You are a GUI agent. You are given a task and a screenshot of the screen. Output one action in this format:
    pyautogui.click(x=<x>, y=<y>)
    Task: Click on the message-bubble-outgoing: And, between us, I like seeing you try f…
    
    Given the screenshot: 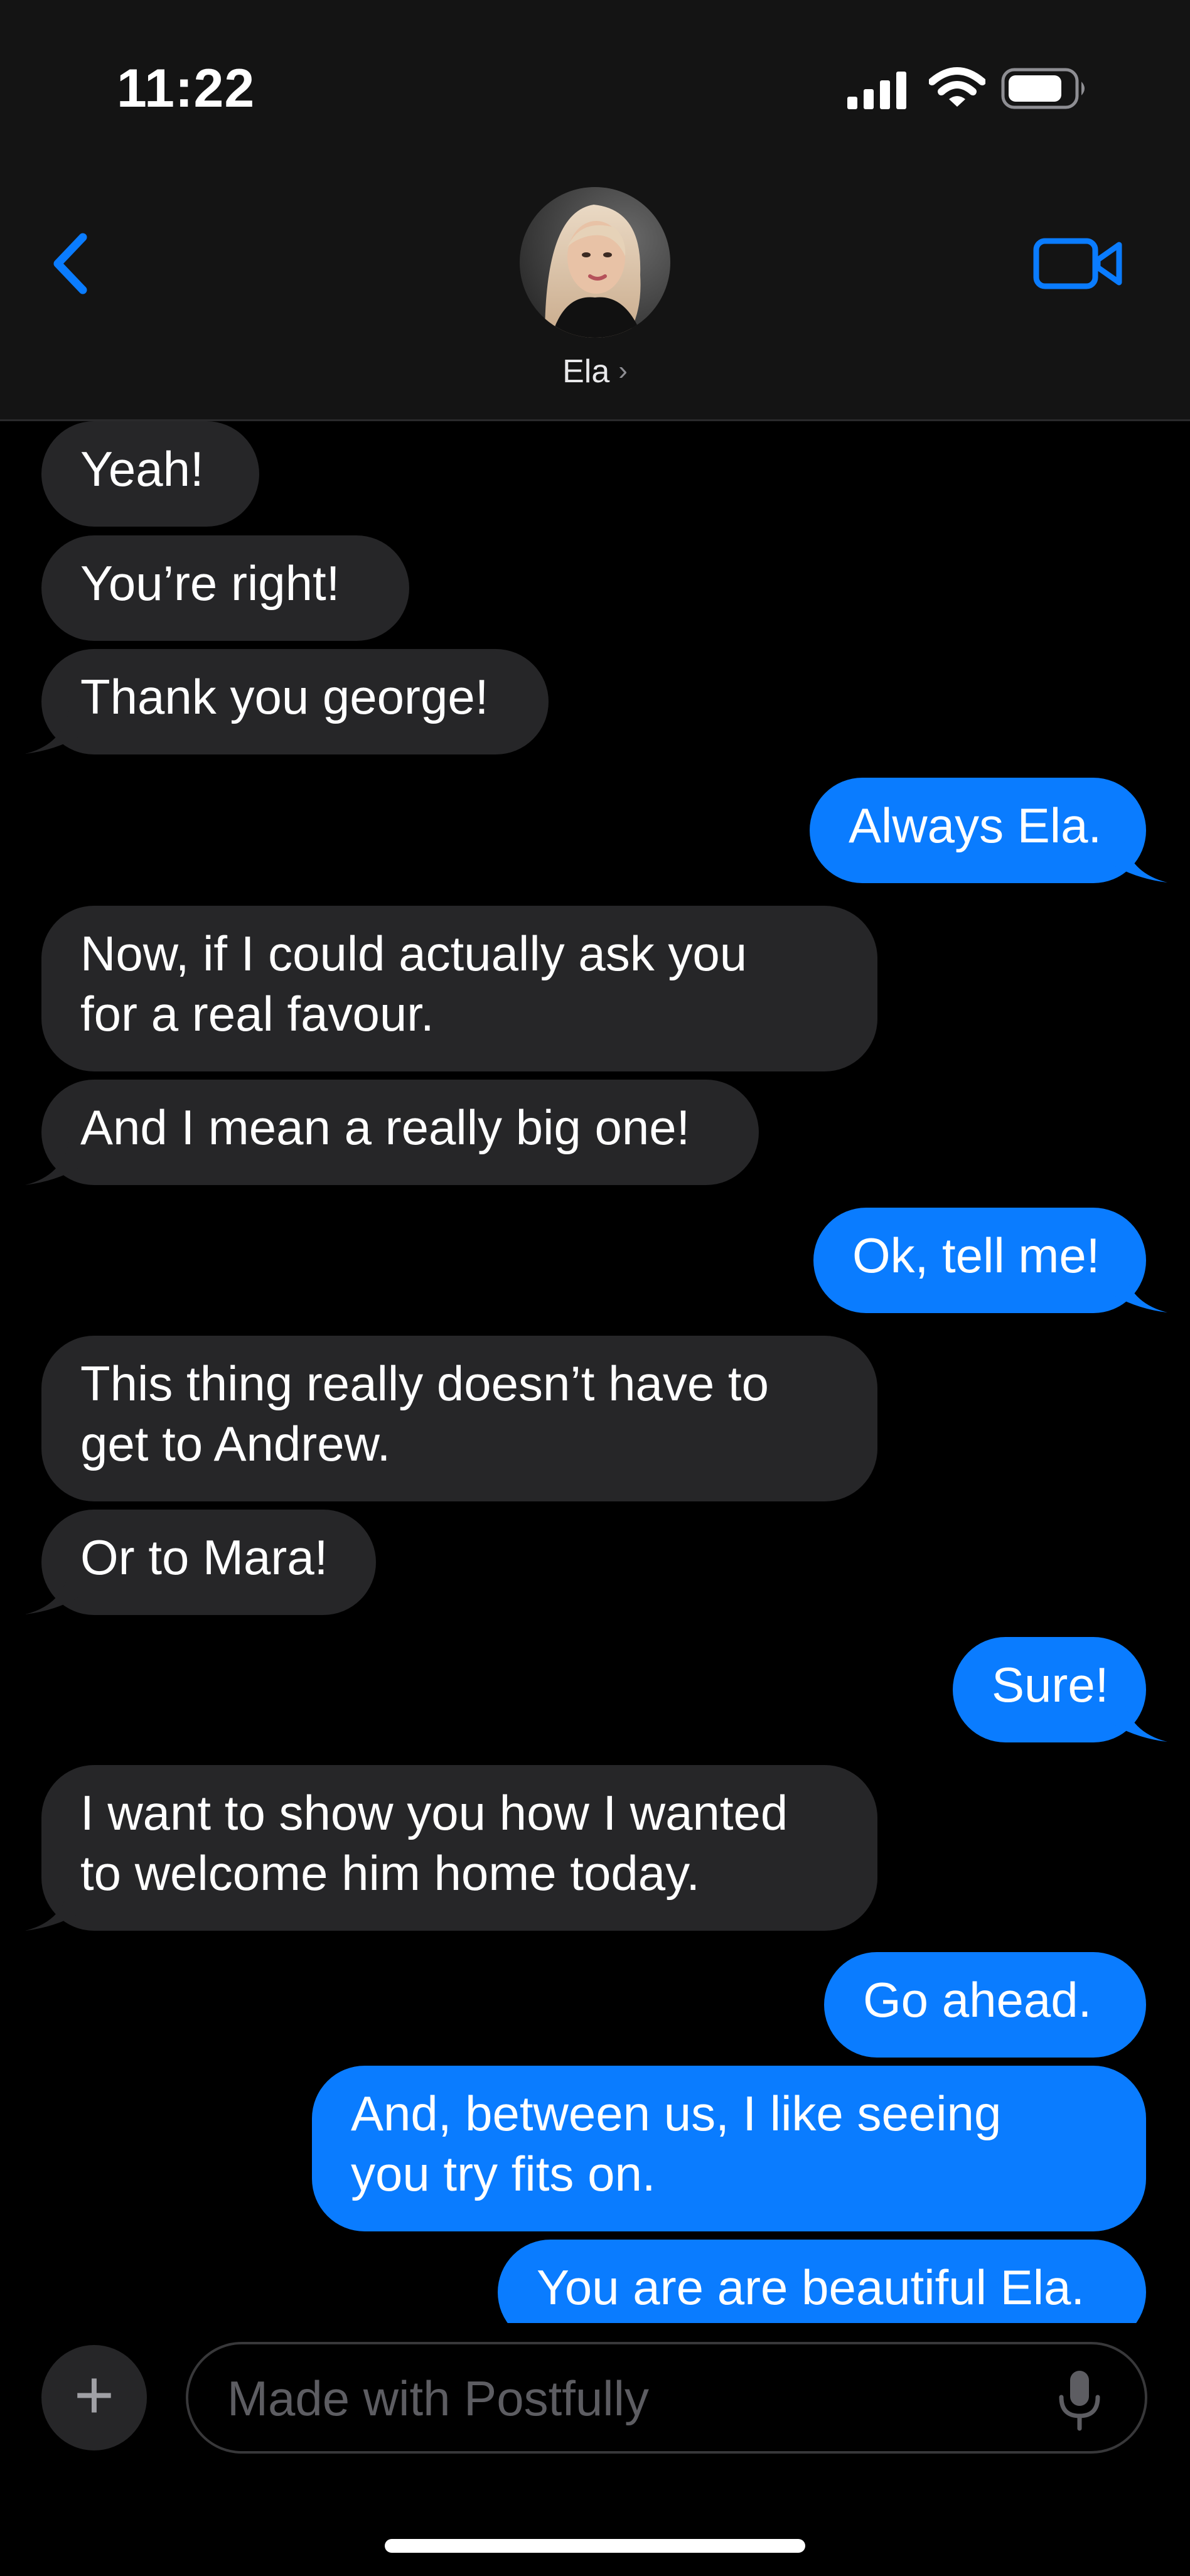 What is the action you would take?
    pyautogui.click(x=729, y=2148)
    